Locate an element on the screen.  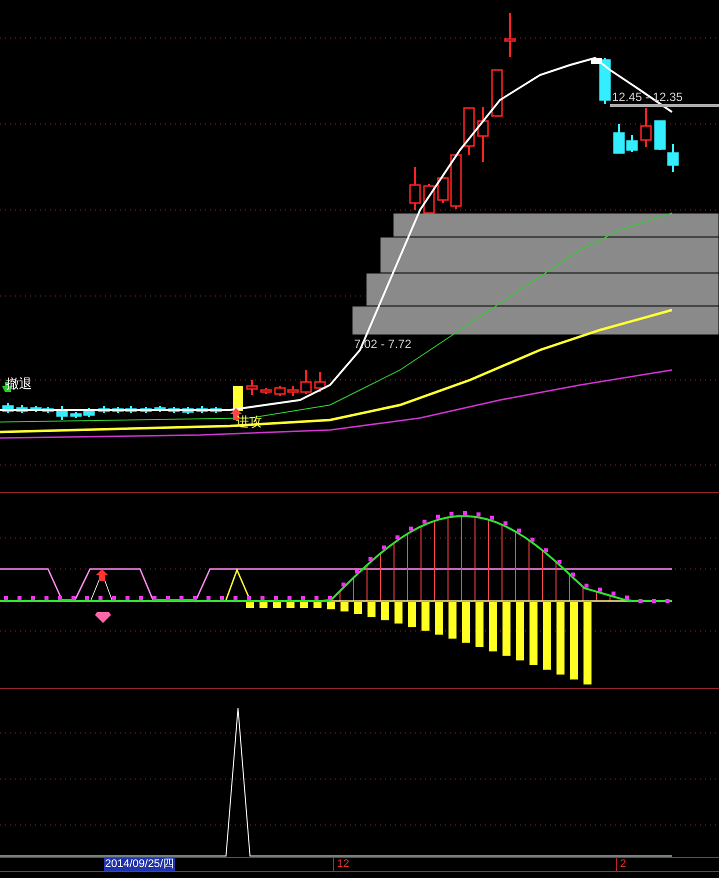
up-arrow-icon is located at coordinates (102, 575).